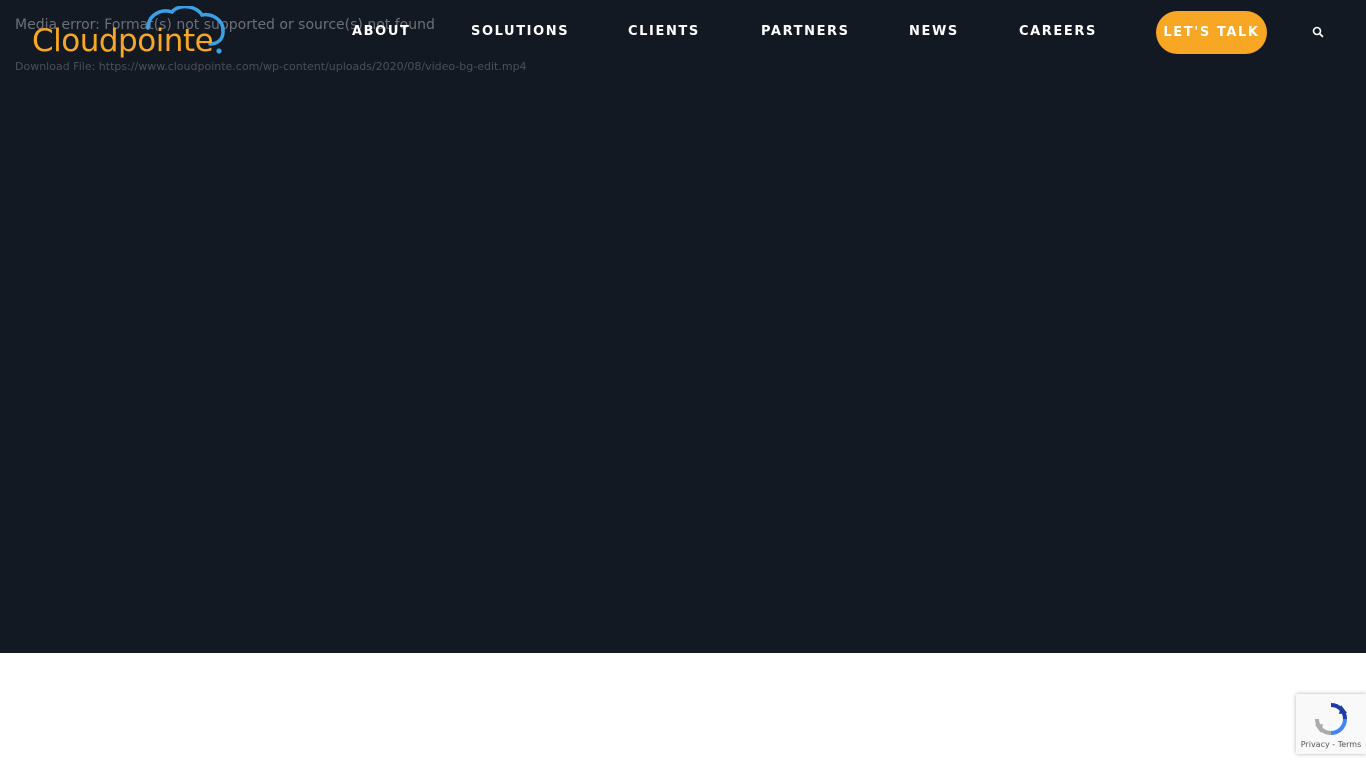 Image resolution: width=1366 pixels, height=768 pixels. I want to click on nav-item-careers: CAREERS, so click(1058, 31).